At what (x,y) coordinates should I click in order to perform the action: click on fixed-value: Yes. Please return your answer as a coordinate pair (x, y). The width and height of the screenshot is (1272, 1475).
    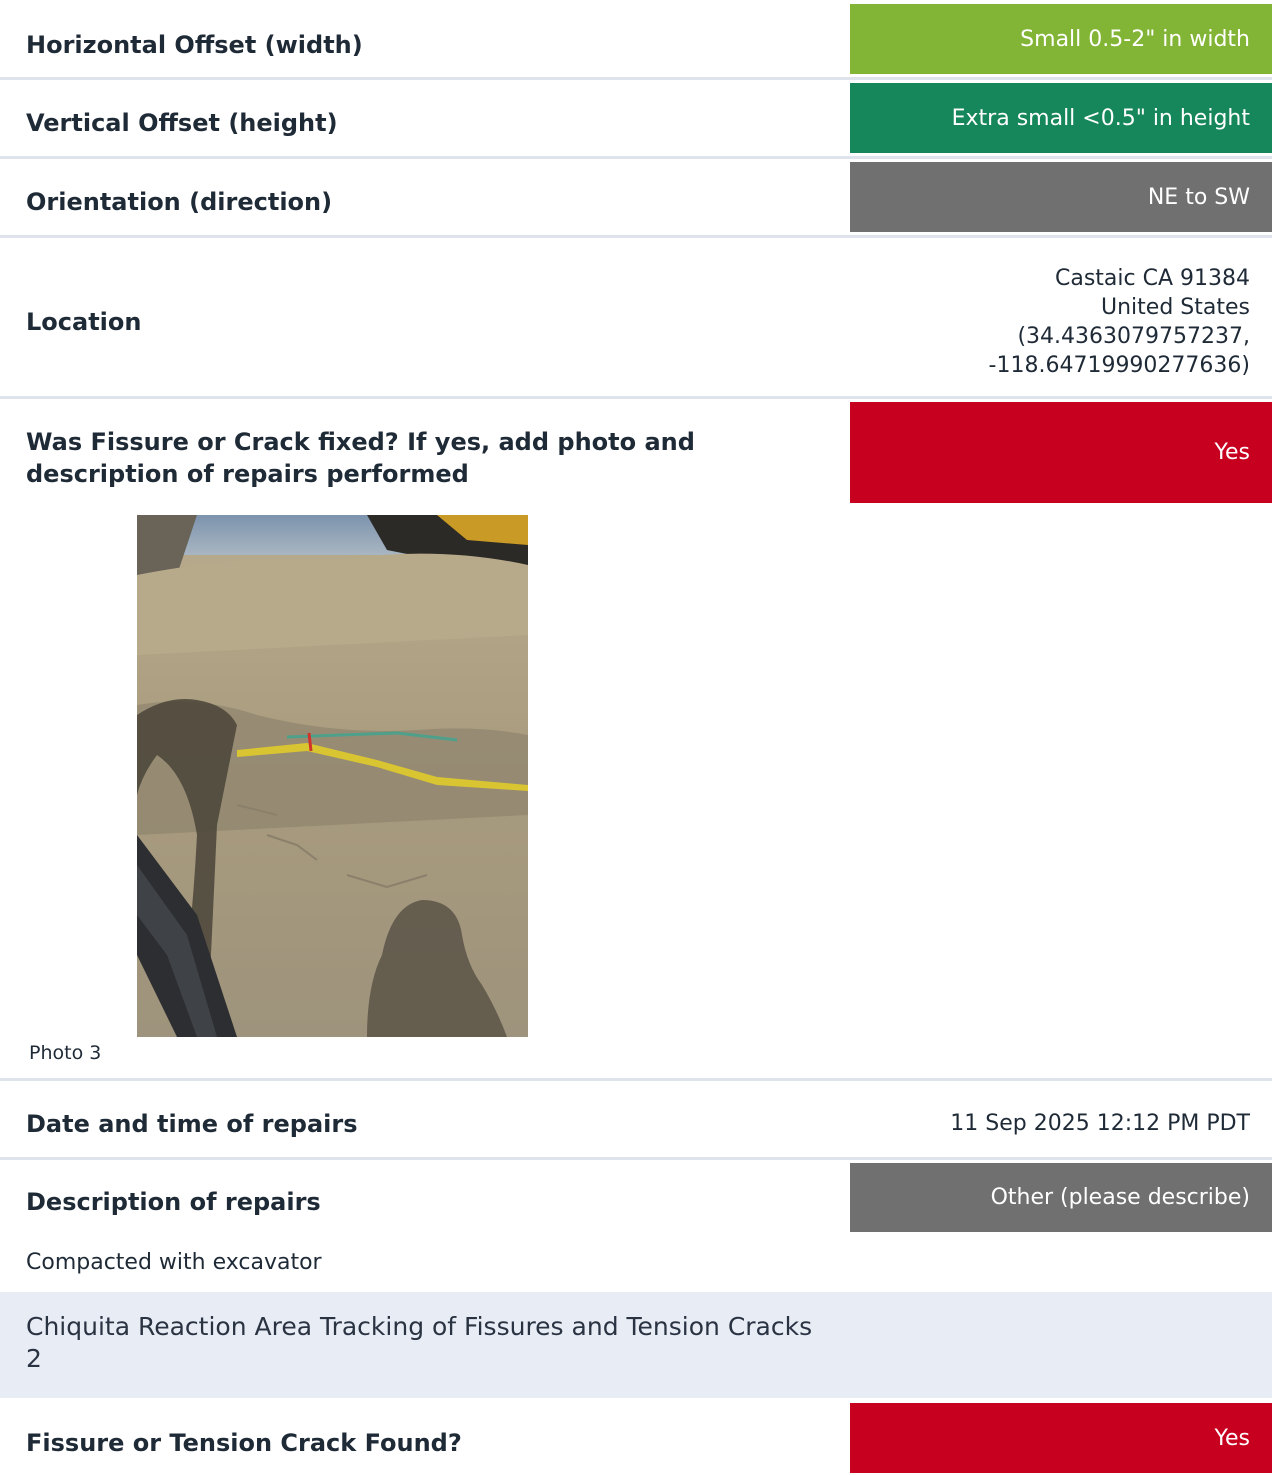
    Looking at the image, I should click on (1061, 452).